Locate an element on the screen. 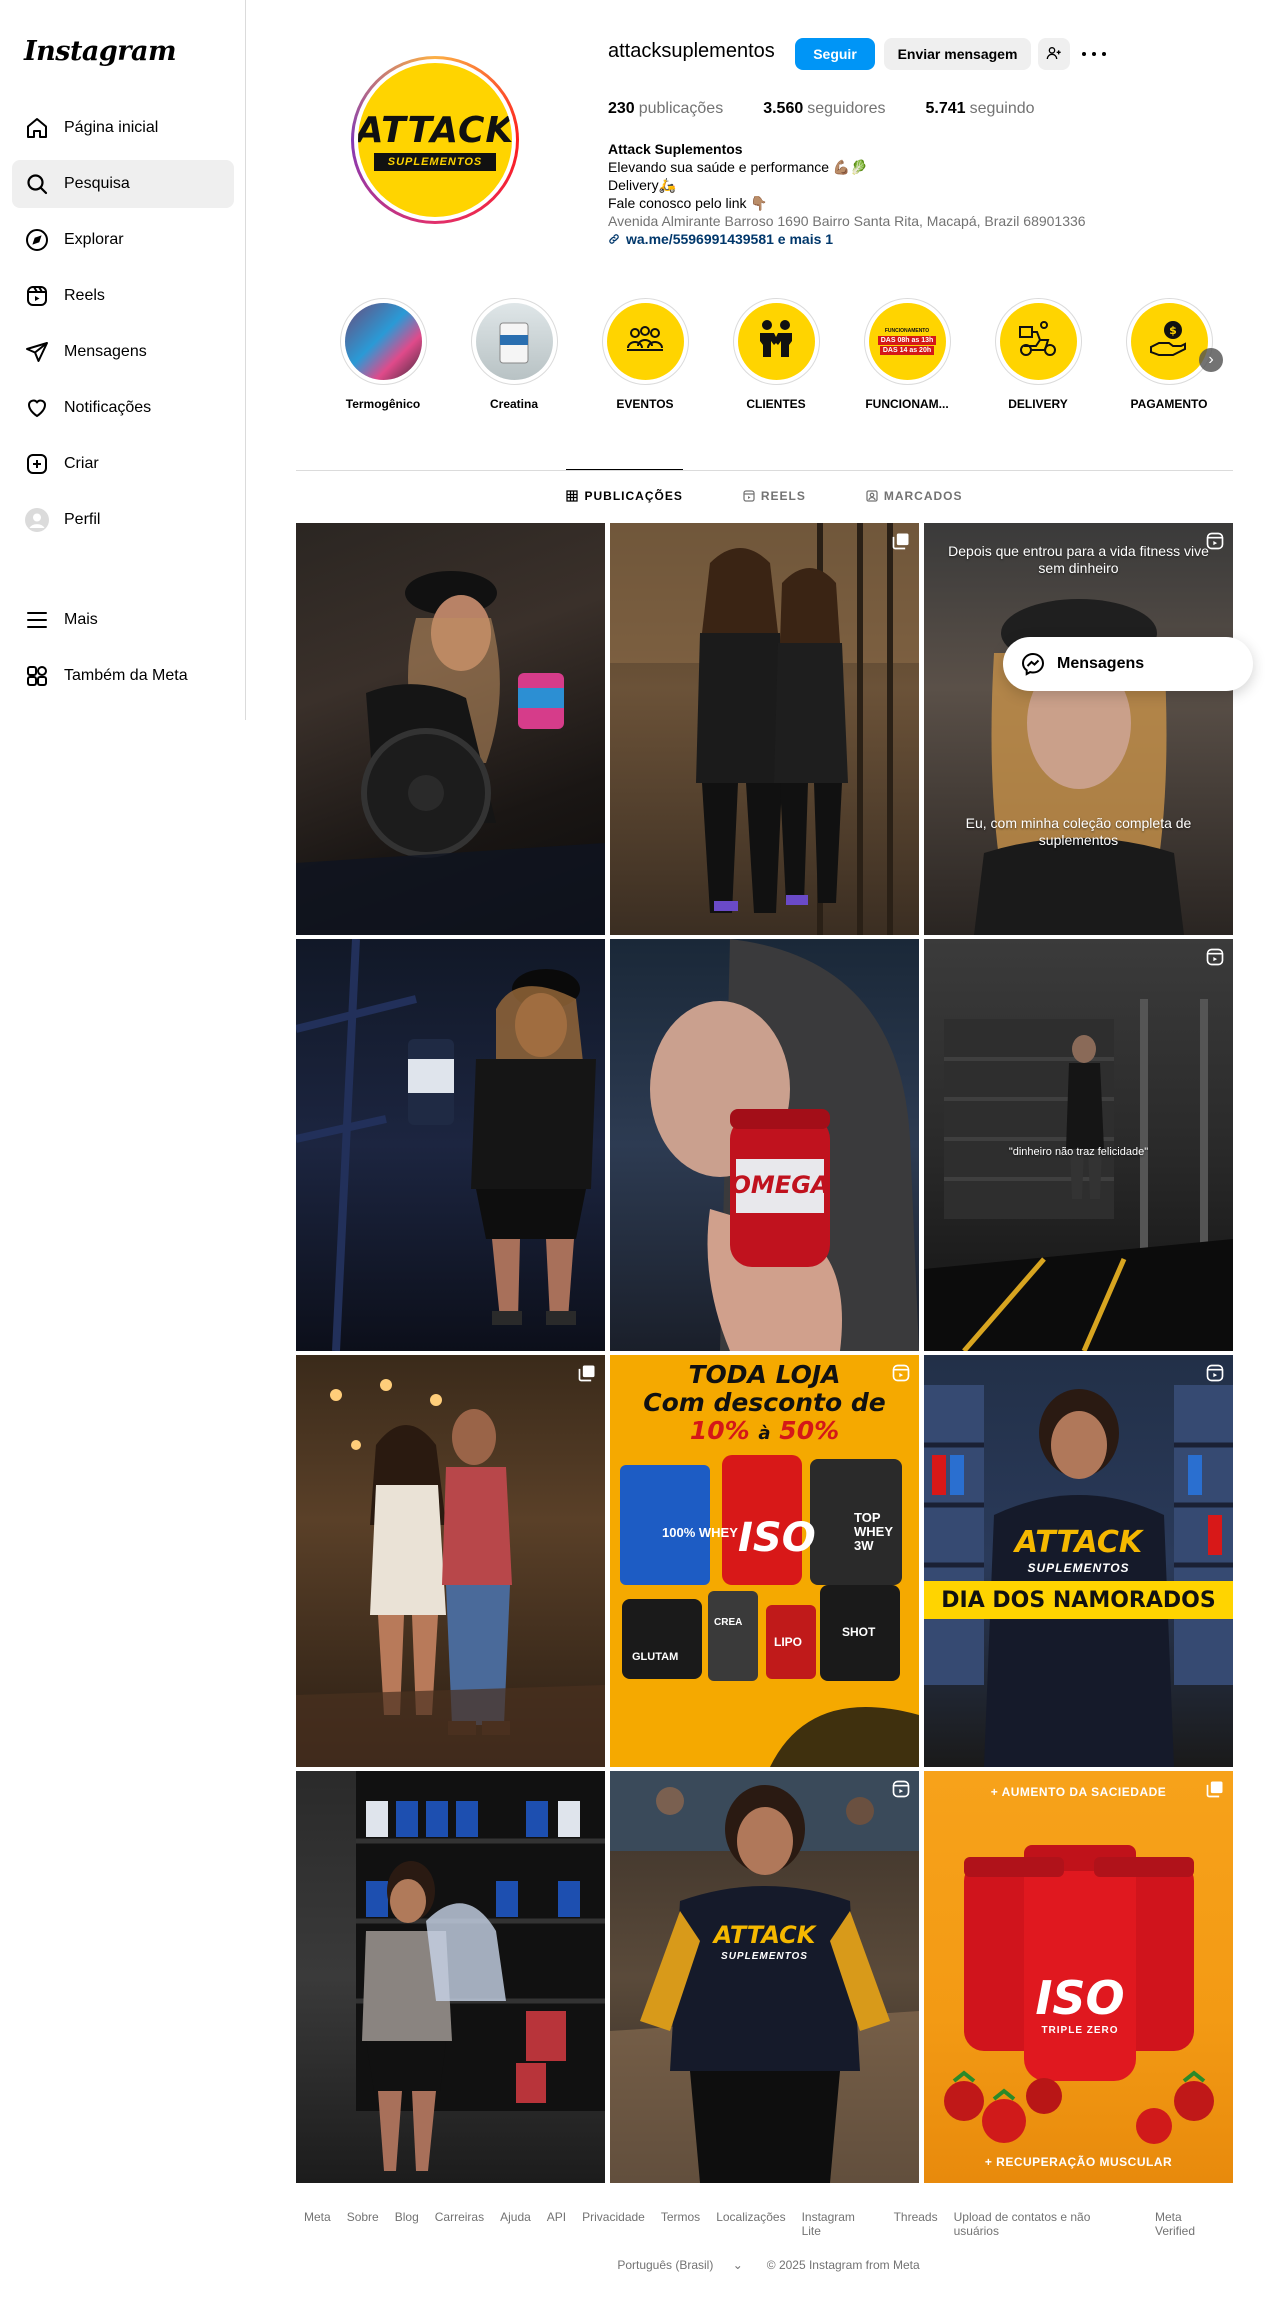 This screenshot has width=1265, height=2312. instagram-logo: Instagram is located at coordinates (100, 51).